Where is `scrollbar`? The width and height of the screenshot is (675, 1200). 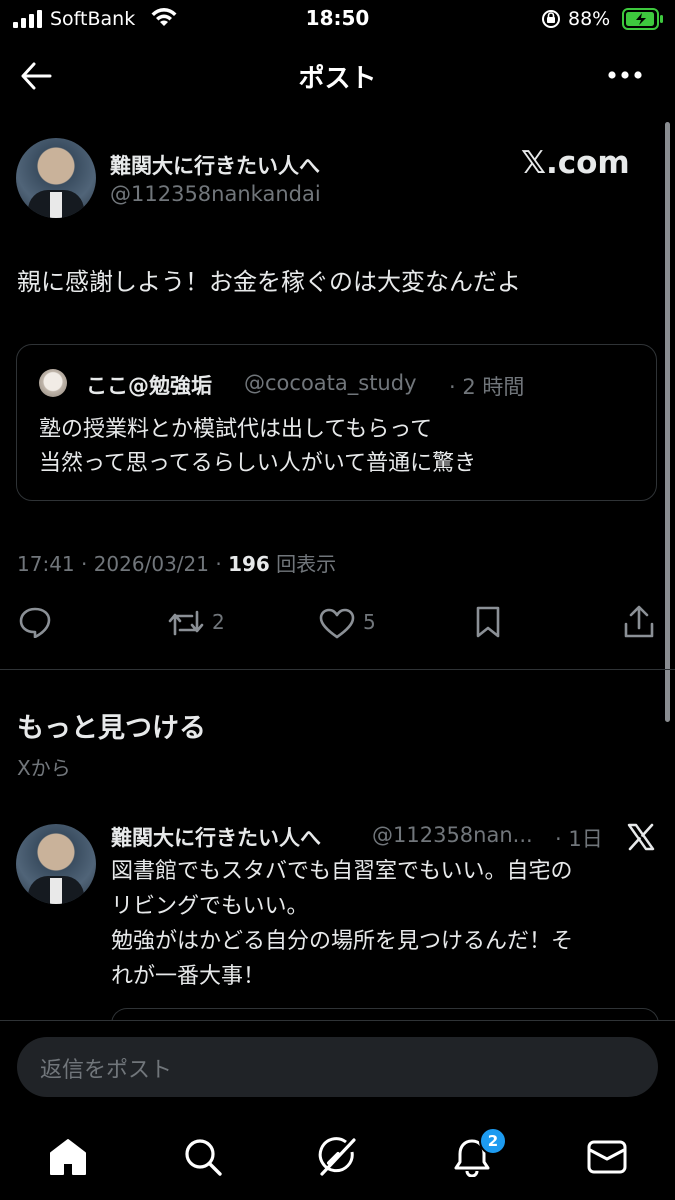 scrollbar is located at coordinates (667, 422).